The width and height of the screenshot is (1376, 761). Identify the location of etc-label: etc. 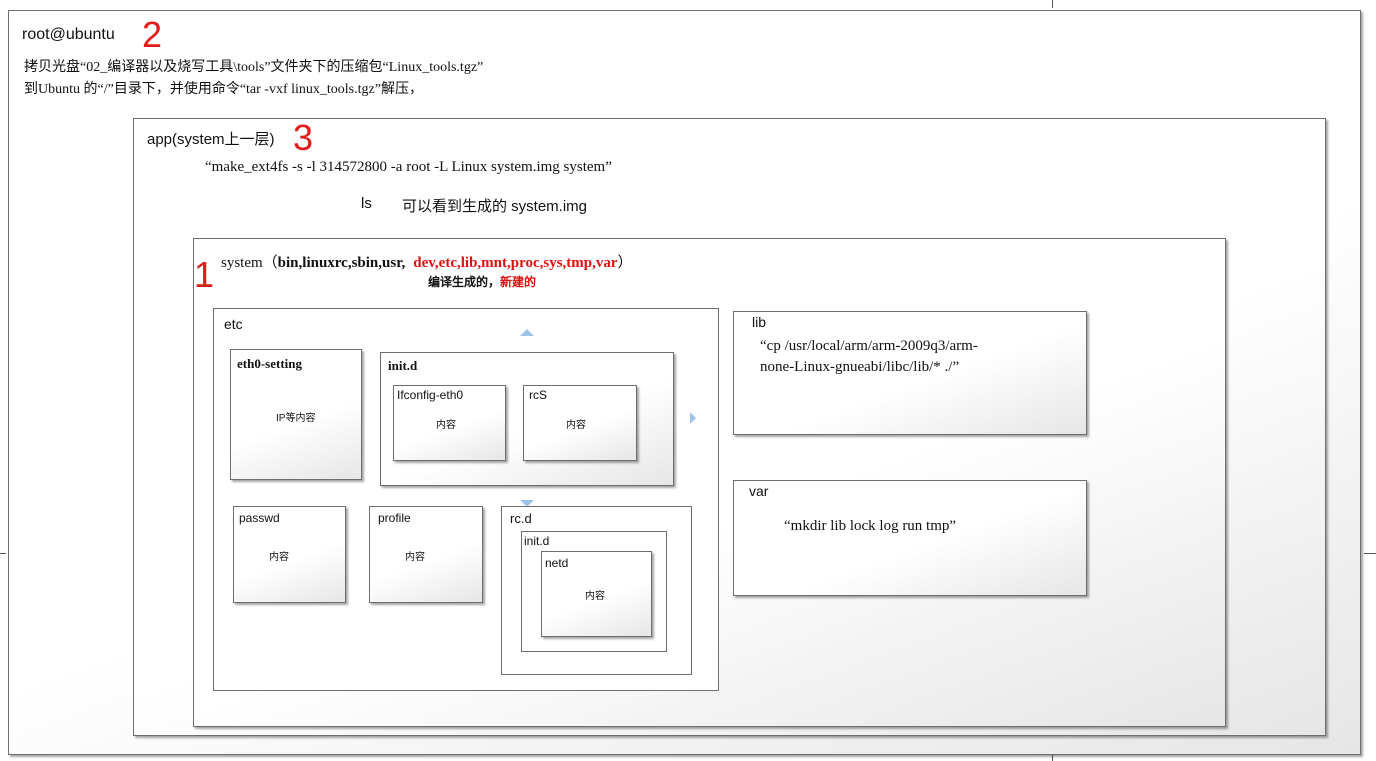
(233, 324).